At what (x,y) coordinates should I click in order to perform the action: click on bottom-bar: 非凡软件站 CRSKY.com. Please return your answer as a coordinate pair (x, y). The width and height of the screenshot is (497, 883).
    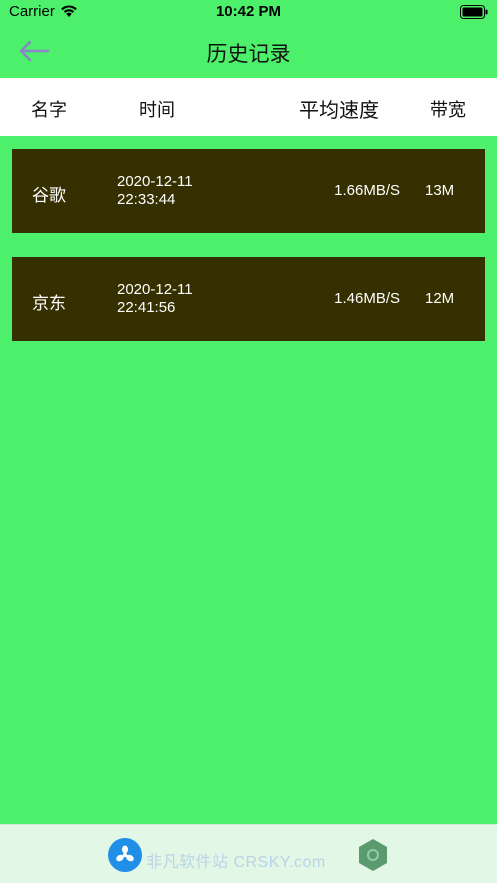
    Looking at the image, I should click on (248, 853).